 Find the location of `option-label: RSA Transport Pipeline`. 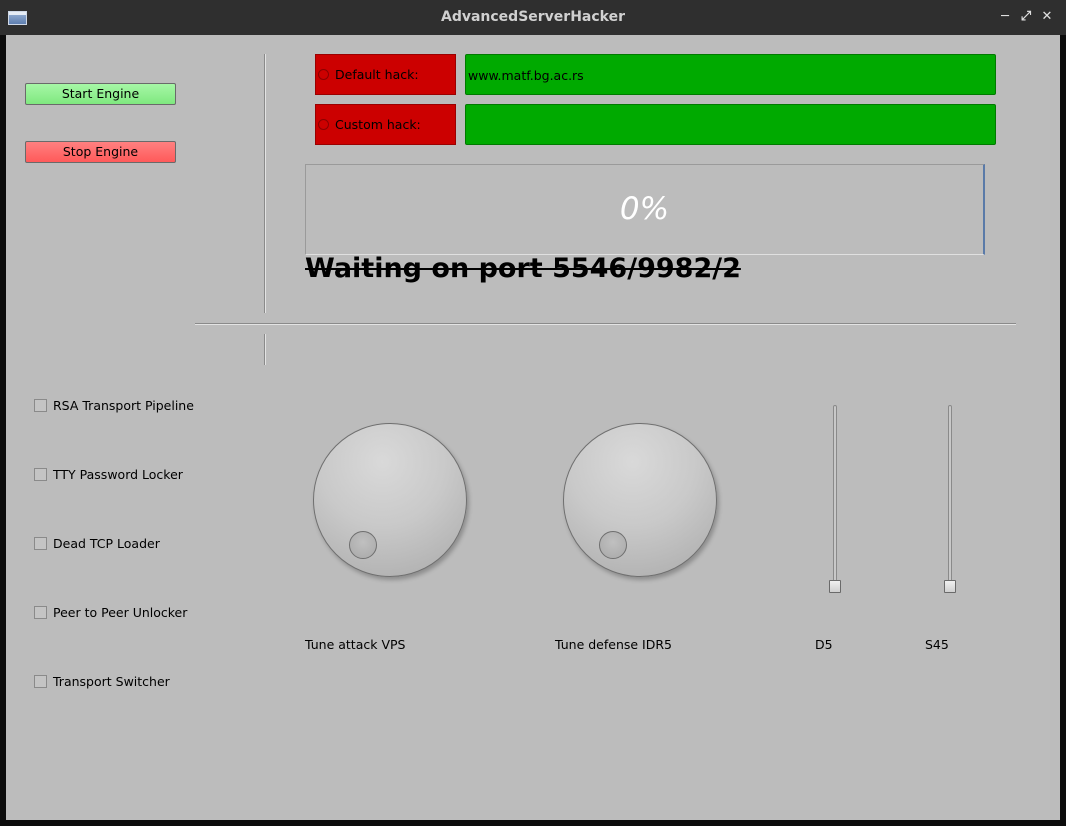

option-label: RSA Transport Pipeline is located at coordinates (123, 405).